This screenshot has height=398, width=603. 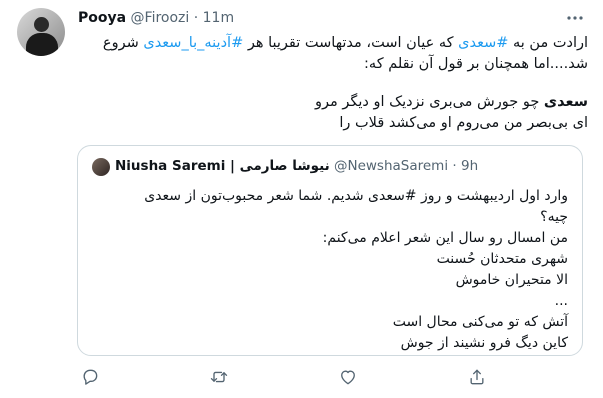 I want to click on quoted-time: 9h, so click(x=469, y=166).